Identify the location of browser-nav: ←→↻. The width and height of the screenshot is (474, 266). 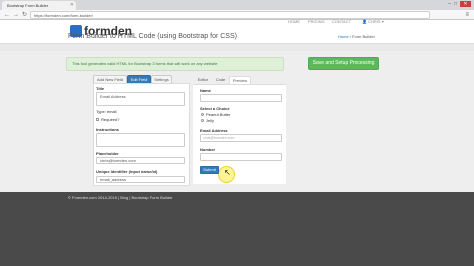
(17, 15).